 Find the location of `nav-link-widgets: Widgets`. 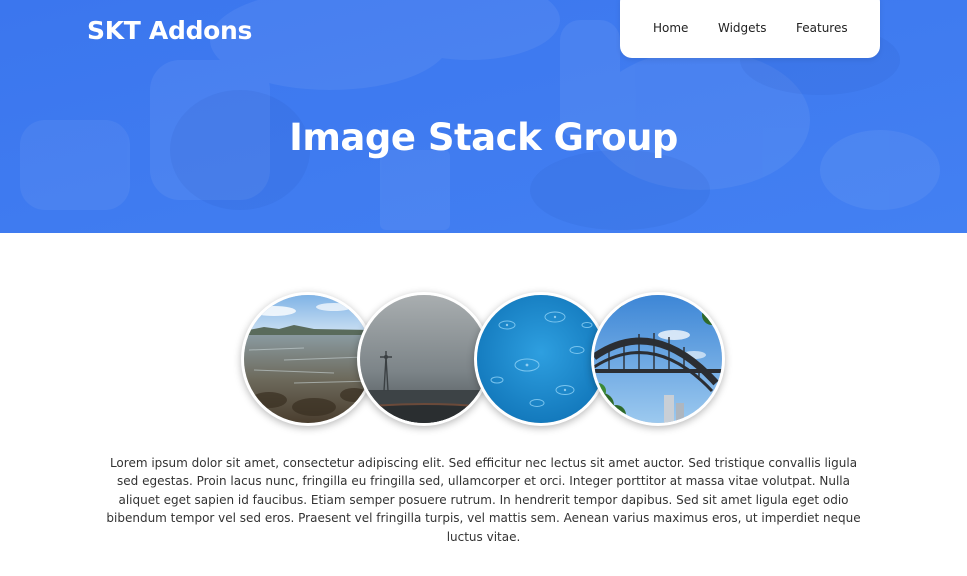

nav-link-widgets: Widgets is located at coordinates (742, 28).